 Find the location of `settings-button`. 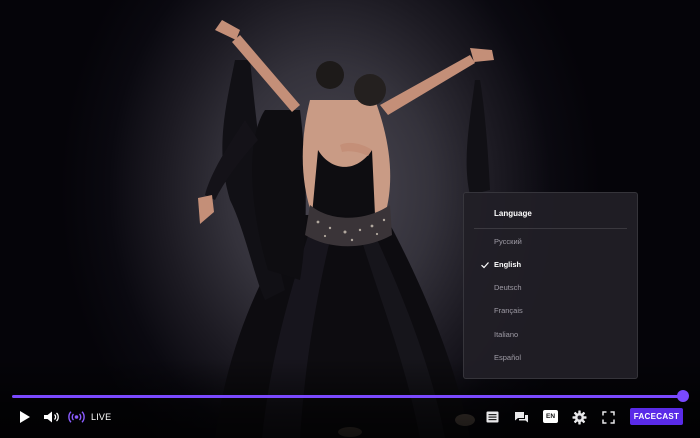

settings-button is located at coordinates (579, 417).